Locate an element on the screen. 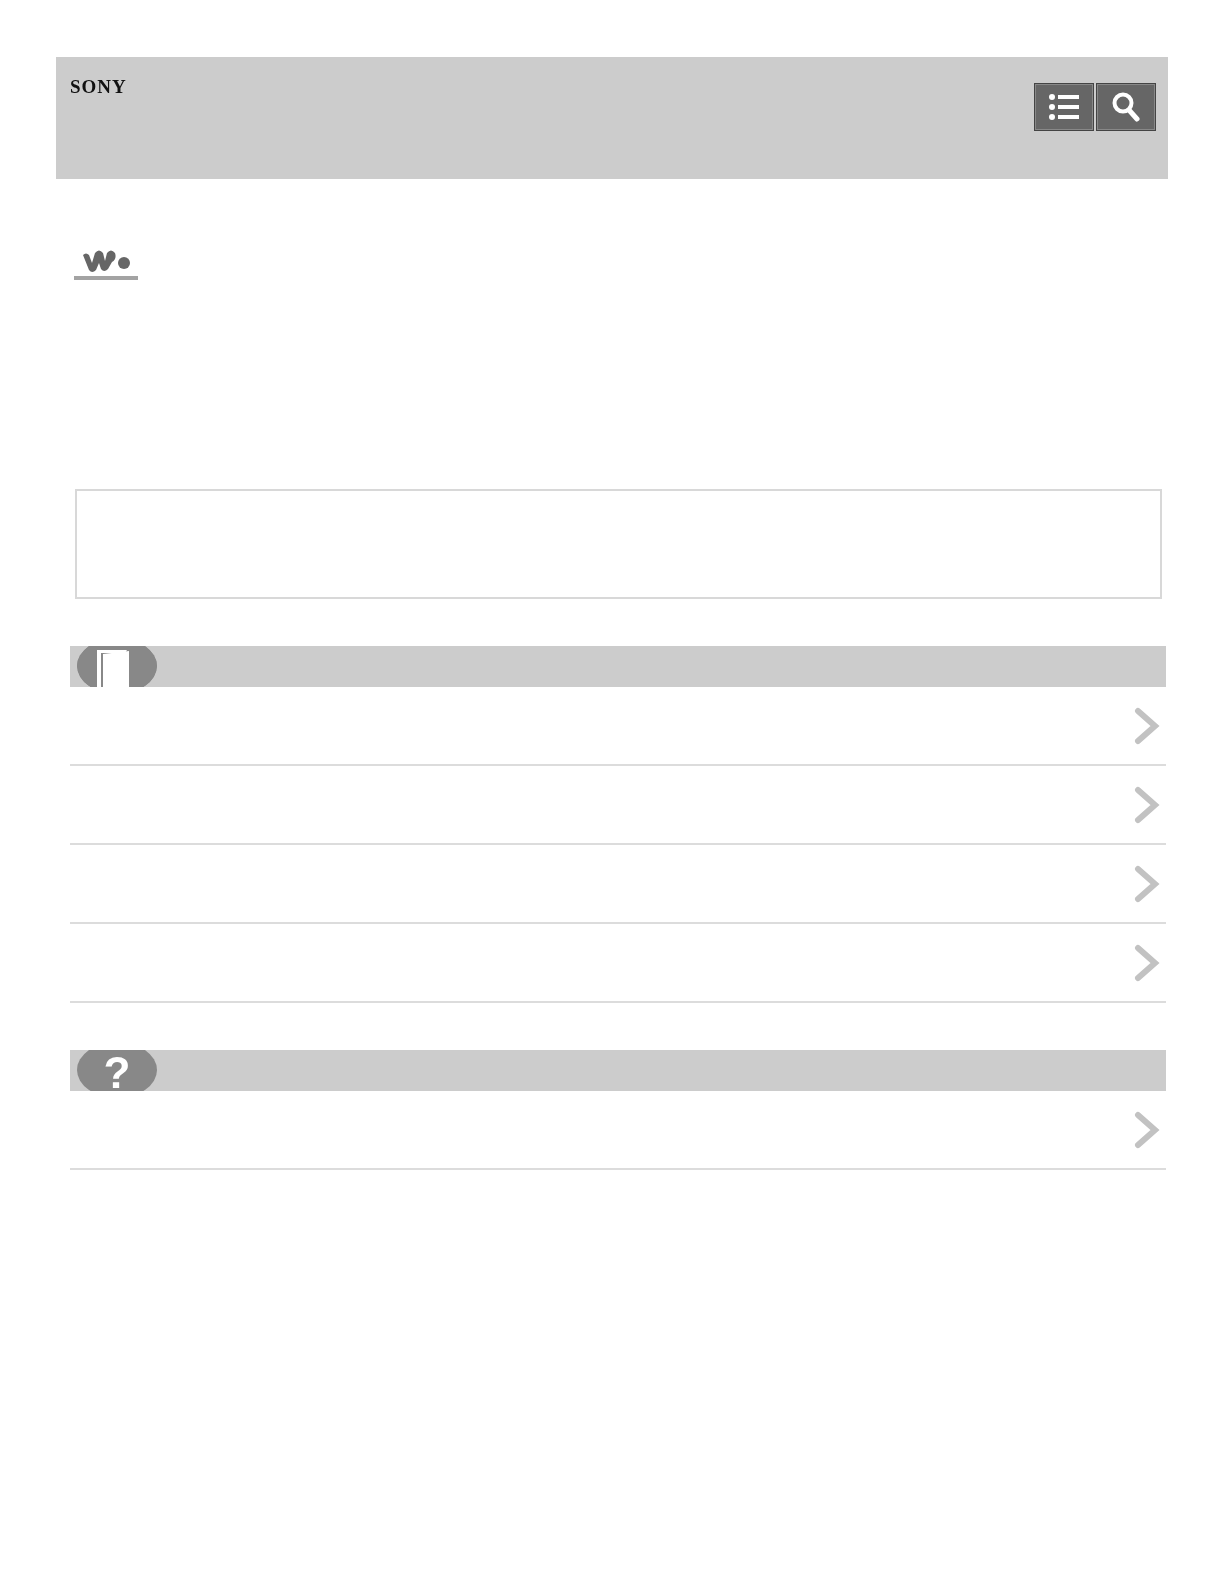  search-icon is located at coordinates (1126, 107).